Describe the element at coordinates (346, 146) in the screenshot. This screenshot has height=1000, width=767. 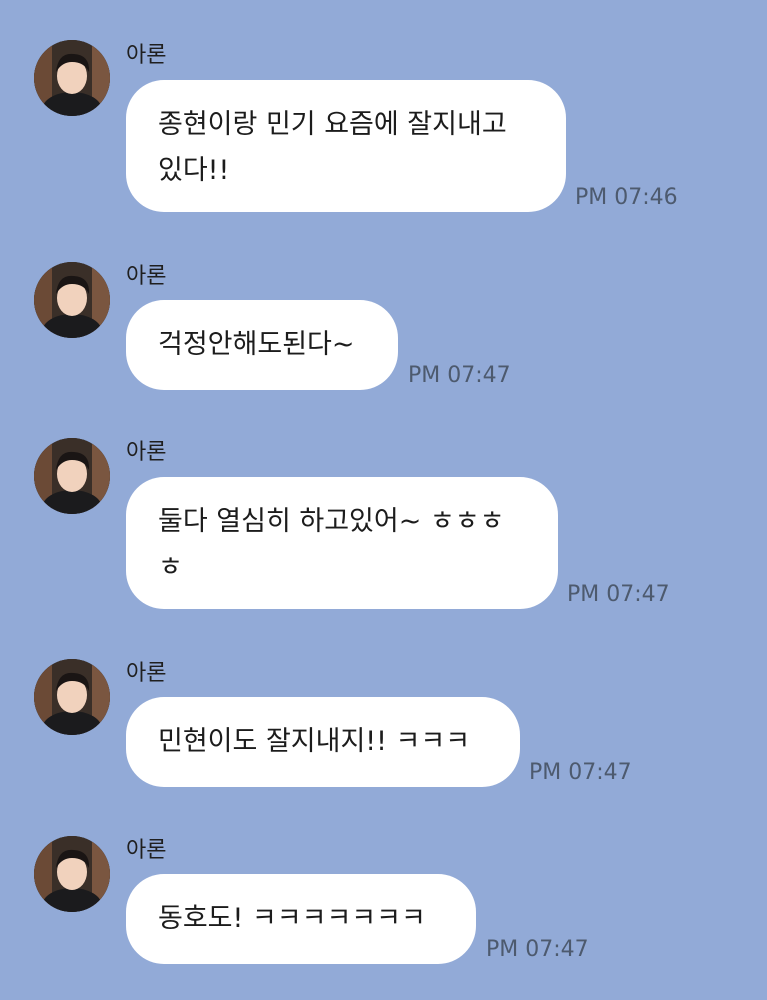
I see `message-bubble: 종현이랑 민기 요즘에 잘지내고 있다!!` at that location.